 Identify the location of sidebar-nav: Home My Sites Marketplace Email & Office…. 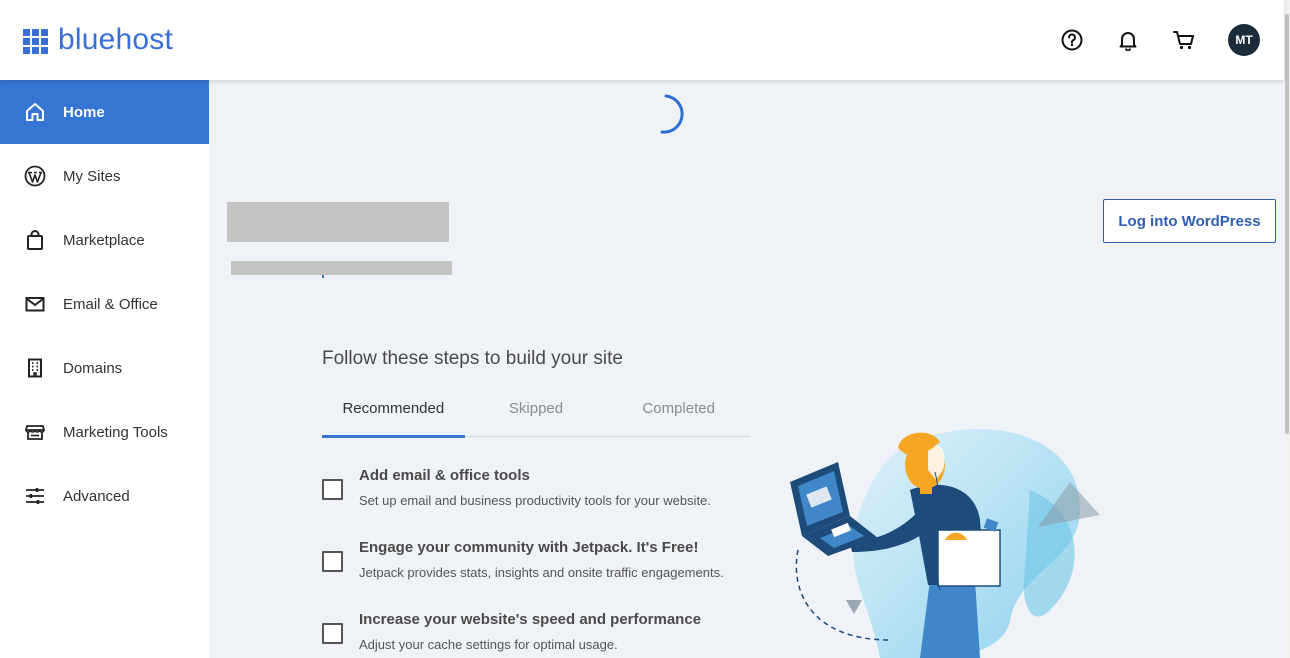
(104, 369).